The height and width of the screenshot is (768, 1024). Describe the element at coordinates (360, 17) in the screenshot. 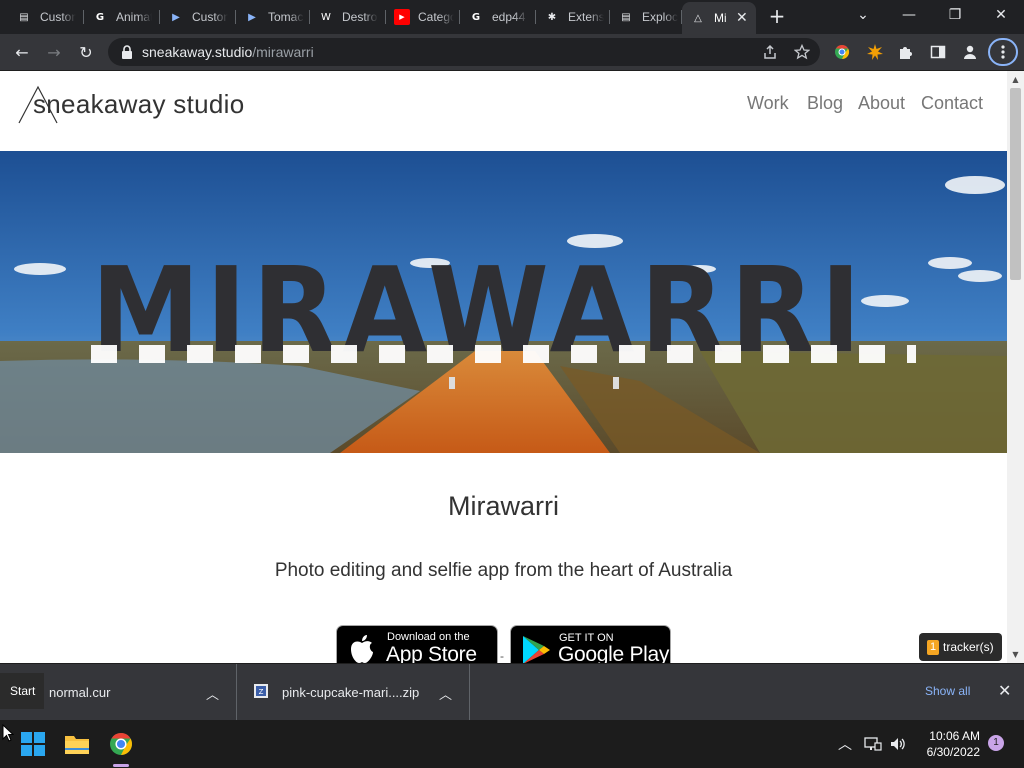

I see `tab-title: Destro` at that location.